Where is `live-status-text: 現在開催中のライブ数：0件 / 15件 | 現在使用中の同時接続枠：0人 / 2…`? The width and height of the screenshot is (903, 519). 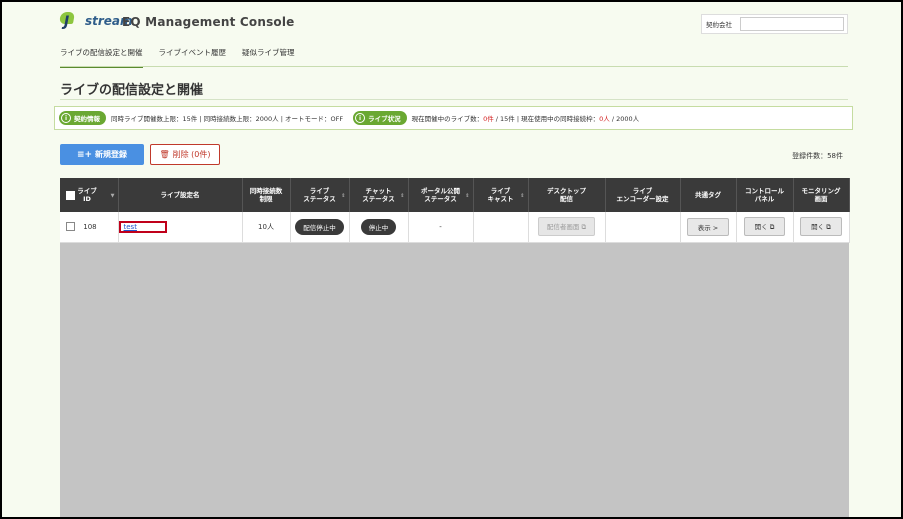 live-status-text: 現在開催中のライブ数：0件 / 15件 | 現在使用中の同時接続枠：0人 / 2… is located at coordinates (525, 119).